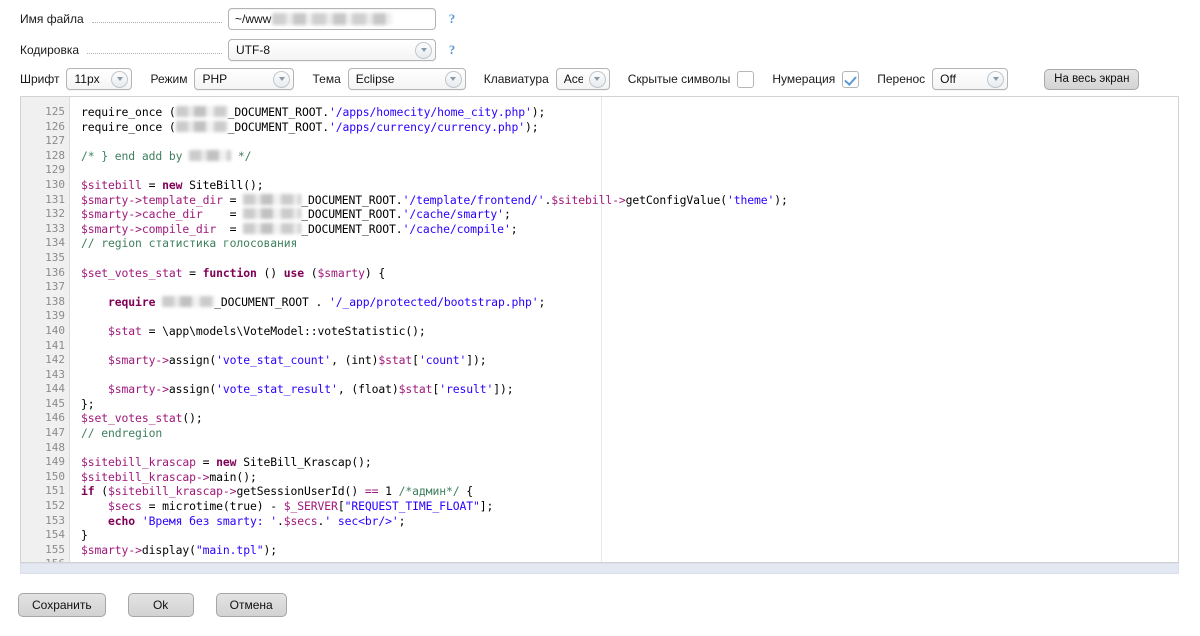 This screenshot has height=636, width=1200. What do you see at coordinates (473, 199) in the screenshot?
I see `code-token: '/template/frontend/'` at bounding box center [473, 199].